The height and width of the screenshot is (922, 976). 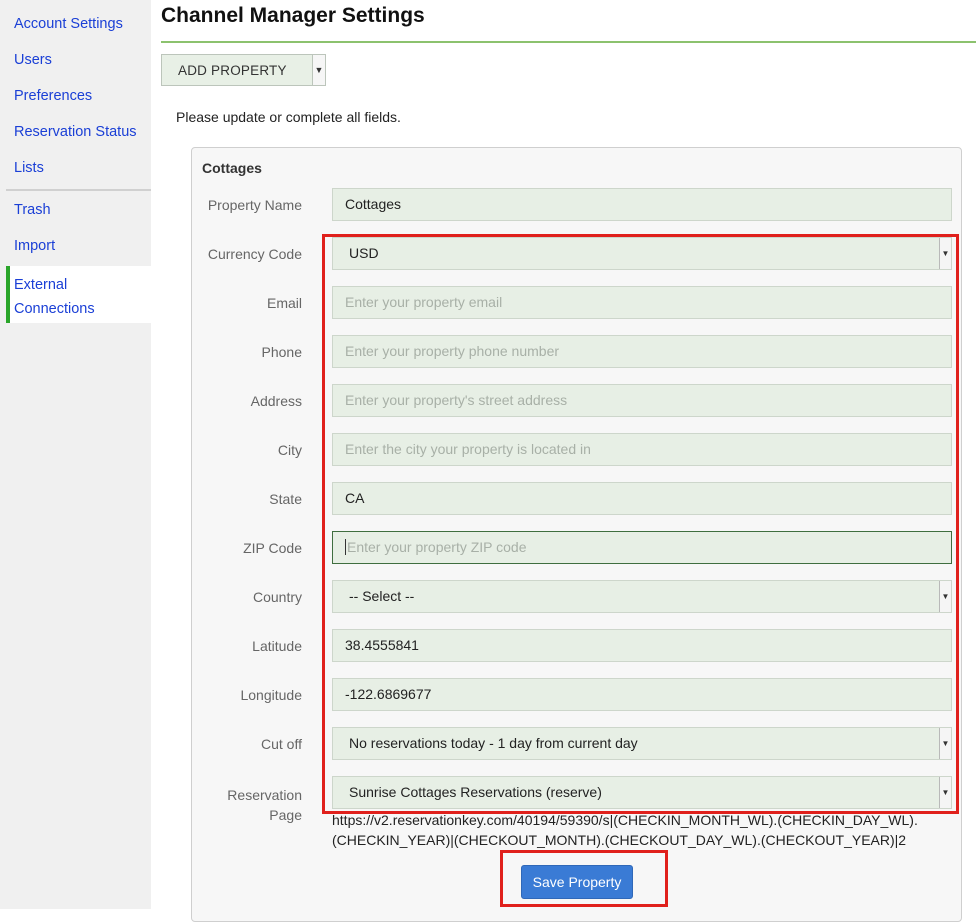 I want to click on country-label: Country, so click(x=277, y=597).